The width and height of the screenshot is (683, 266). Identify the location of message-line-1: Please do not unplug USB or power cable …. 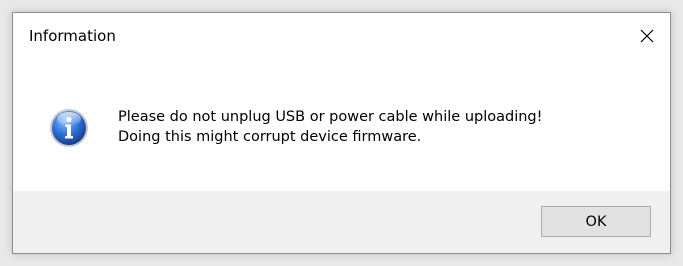
(330, 117).